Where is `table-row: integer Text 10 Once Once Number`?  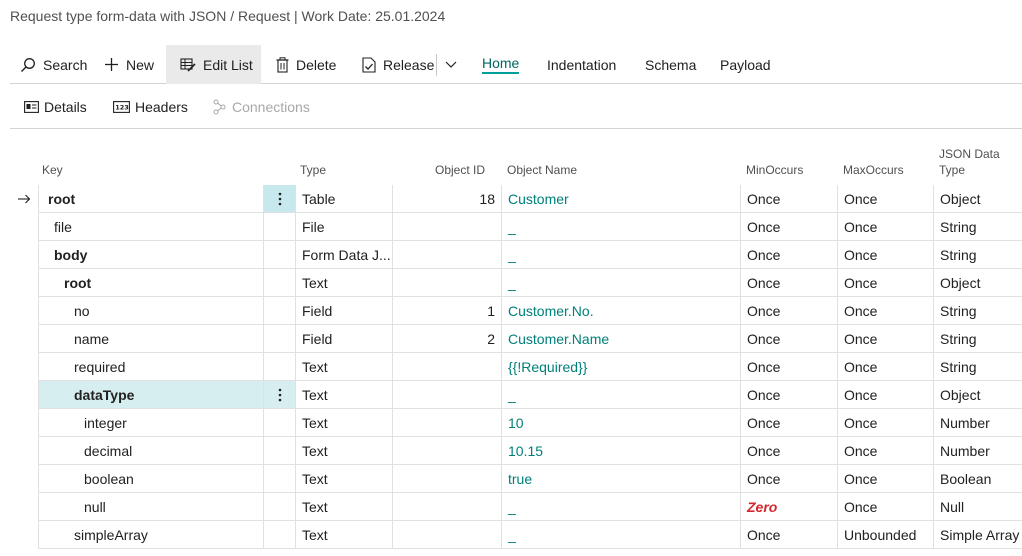 table-row: integer Text 10 Once Once Number is located at coordinates (516, 423).